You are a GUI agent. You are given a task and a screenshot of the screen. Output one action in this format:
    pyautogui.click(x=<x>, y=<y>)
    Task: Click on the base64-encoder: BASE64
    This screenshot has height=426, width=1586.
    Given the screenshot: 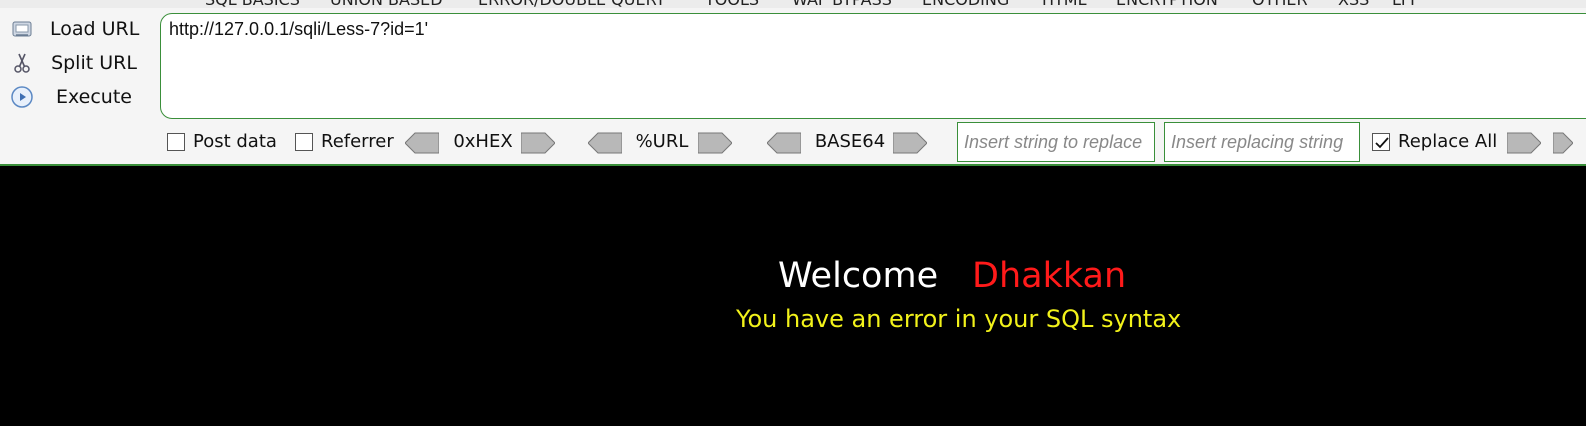 What is the action you would take?
    pyautogui.click(x=848, y=143)
    